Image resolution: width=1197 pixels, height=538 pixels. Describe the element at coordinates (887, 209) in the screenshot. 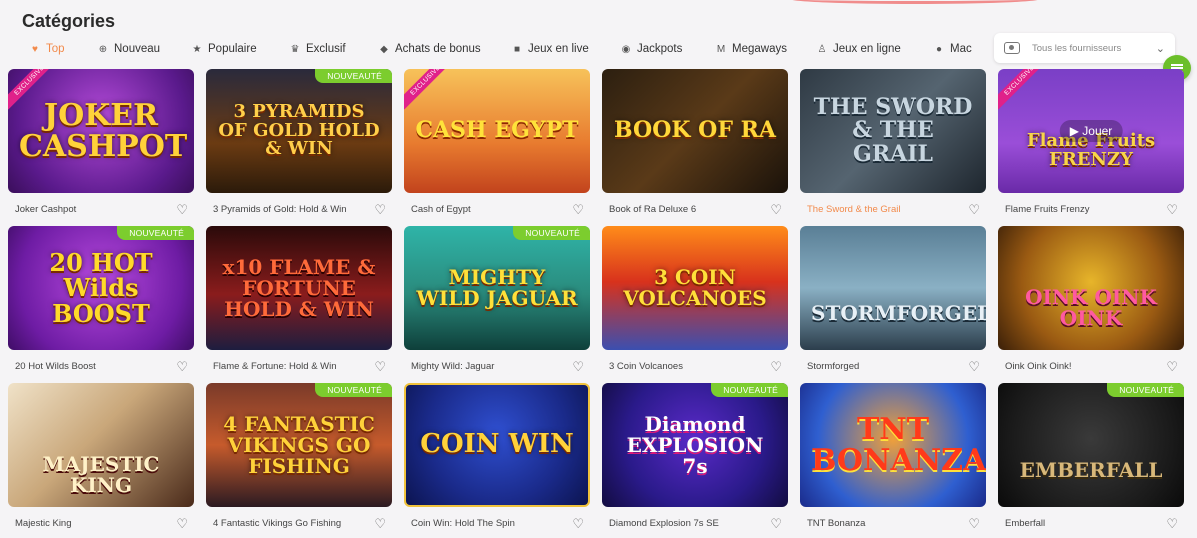

I see `game-title: The Sword & the Grail` at that location.